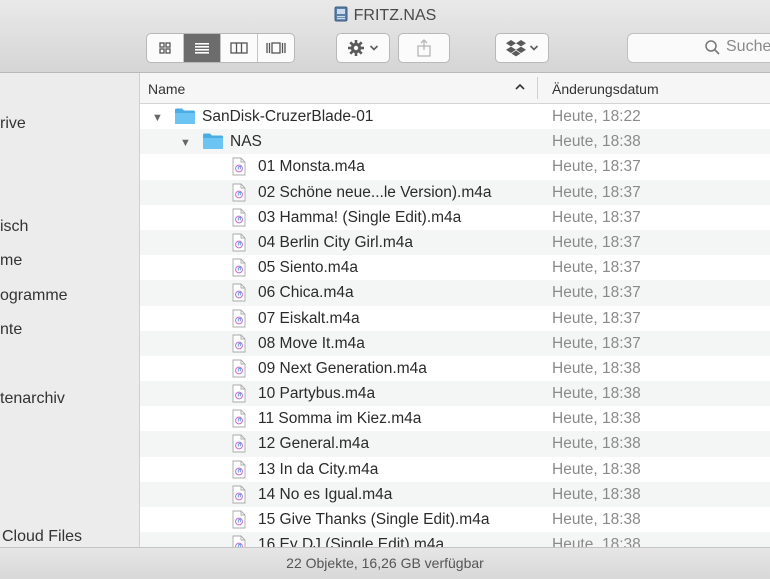  Describe the element at coordinates (325, 494) in the screenshot. I see `item-name: 14 No es Igual.m4a` at that location.